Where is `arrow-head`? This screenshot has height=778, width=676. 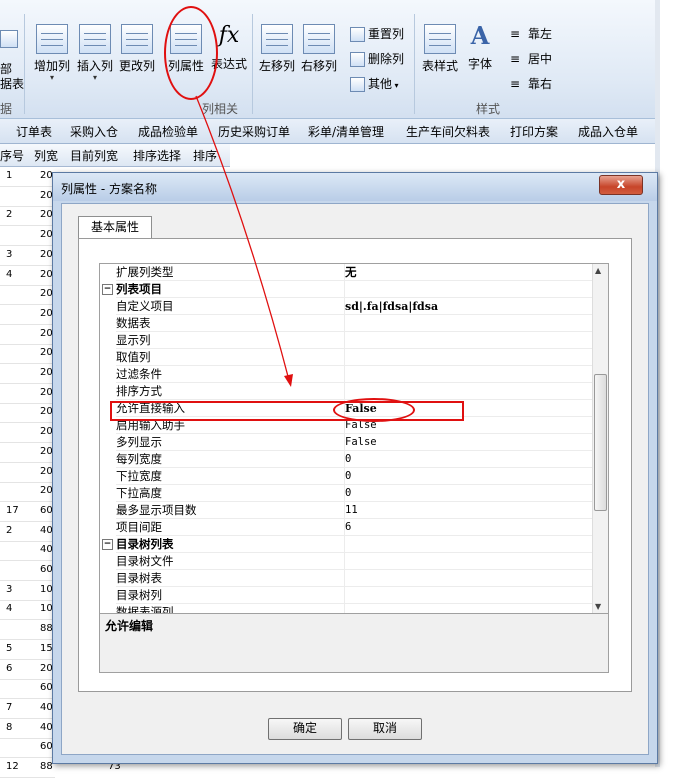
arrow-head is located at coordinates (288, 380).